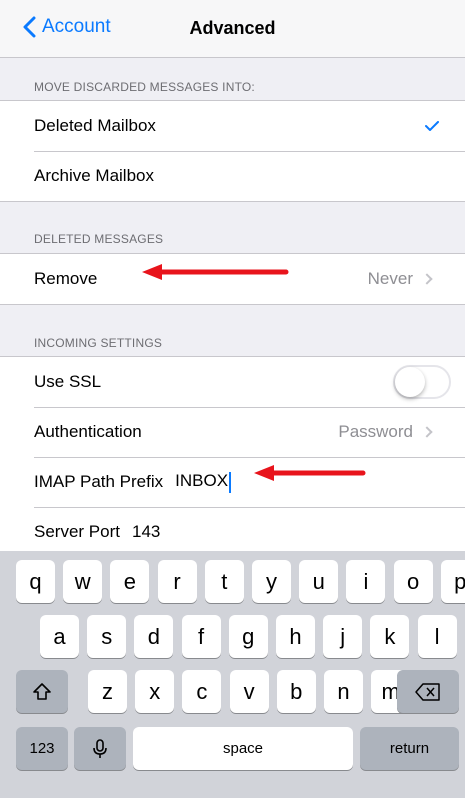 The height and width of the screenshot is (798, 465). What do you see at coordinates (410, 382) in the screenshot?
I see `toggle-knob` at bounding box center [410, 382].